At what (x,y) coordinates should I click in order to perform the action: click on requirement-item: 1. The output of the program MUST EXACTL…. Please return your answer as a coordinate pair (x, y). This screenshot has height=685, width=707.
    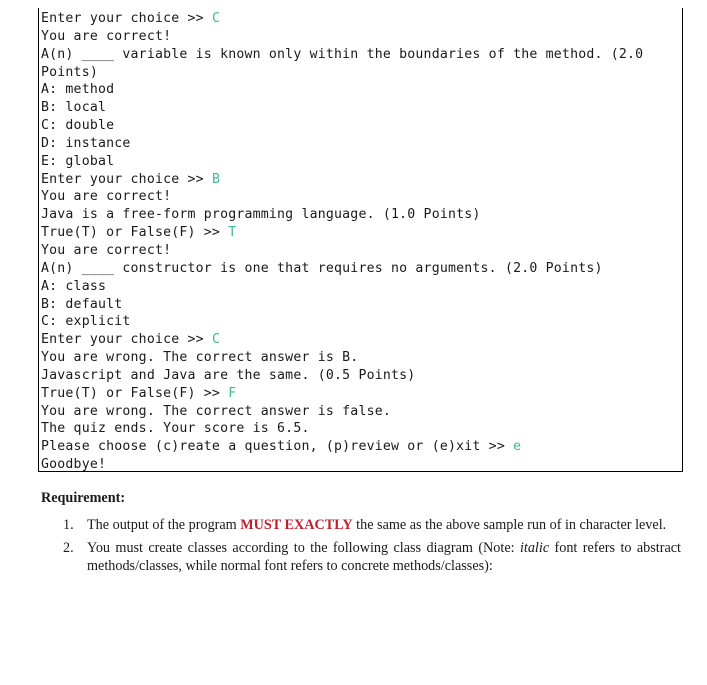
    Looking at the image, I should click on (361, 525).